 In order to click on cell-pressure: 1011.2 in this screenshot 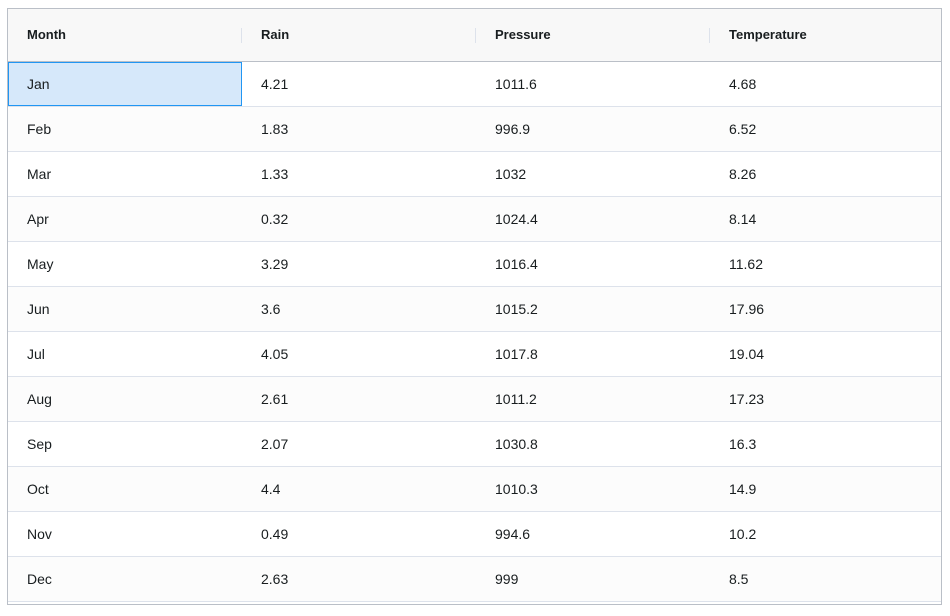, I will do `click(593, 399)`.